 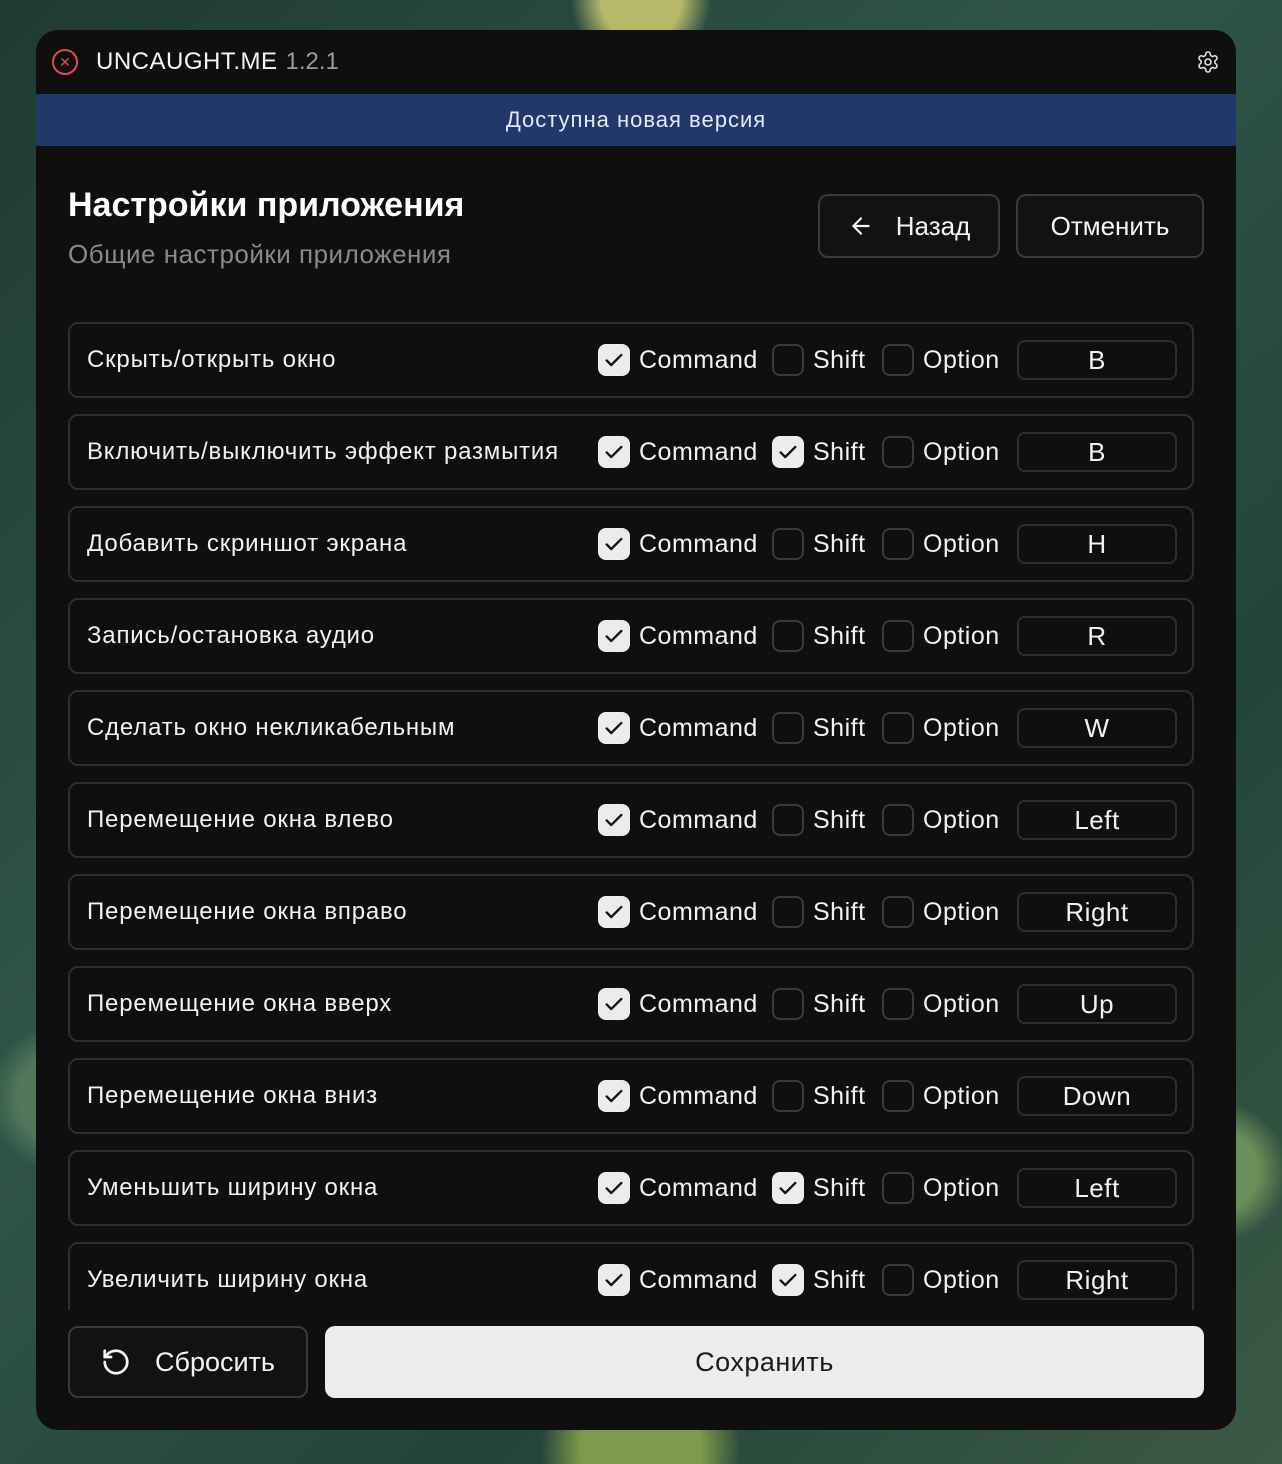 I want to click on save-button: Сохранить, so click(x=764, y=1362).